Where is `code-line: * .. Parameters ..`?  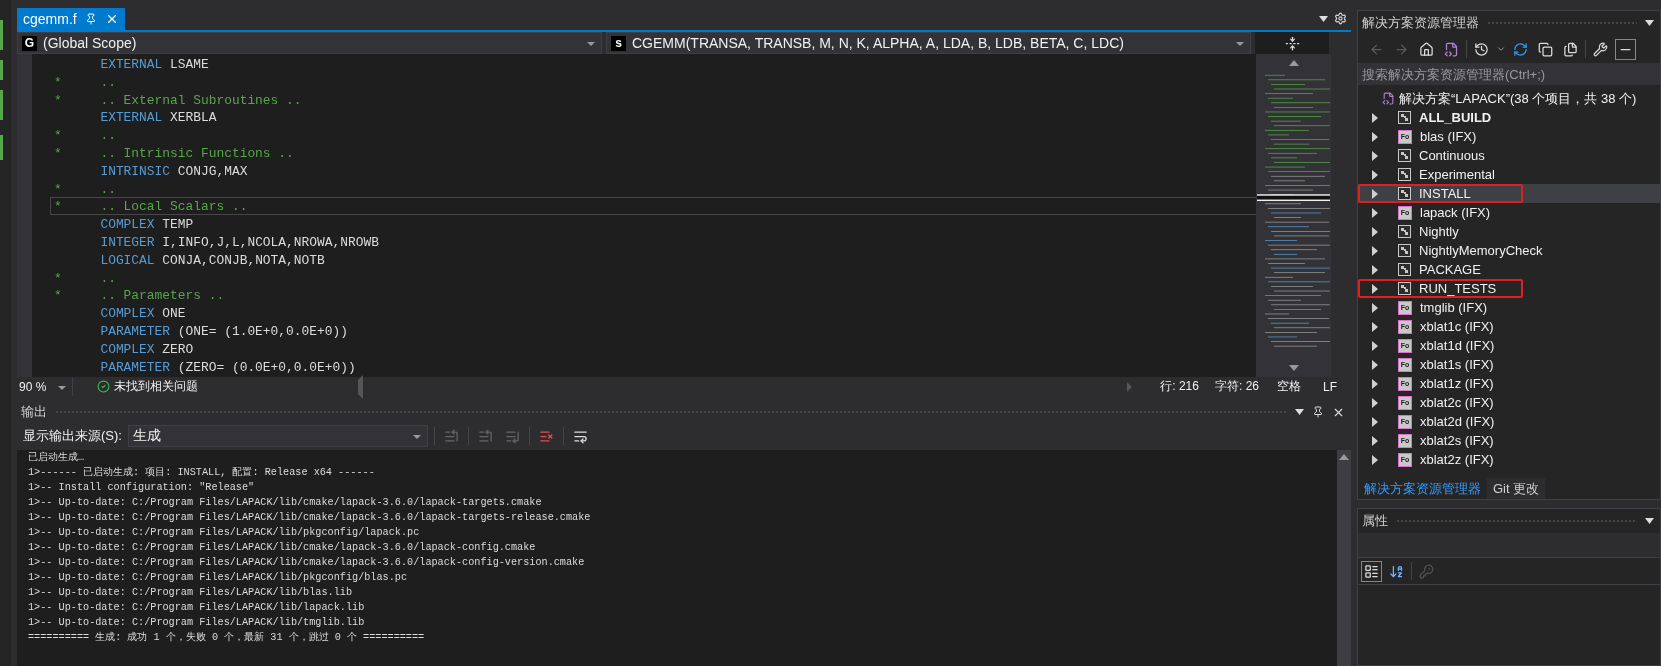 code-line: * .. Parameters .. is located at coordinates (139, 296).